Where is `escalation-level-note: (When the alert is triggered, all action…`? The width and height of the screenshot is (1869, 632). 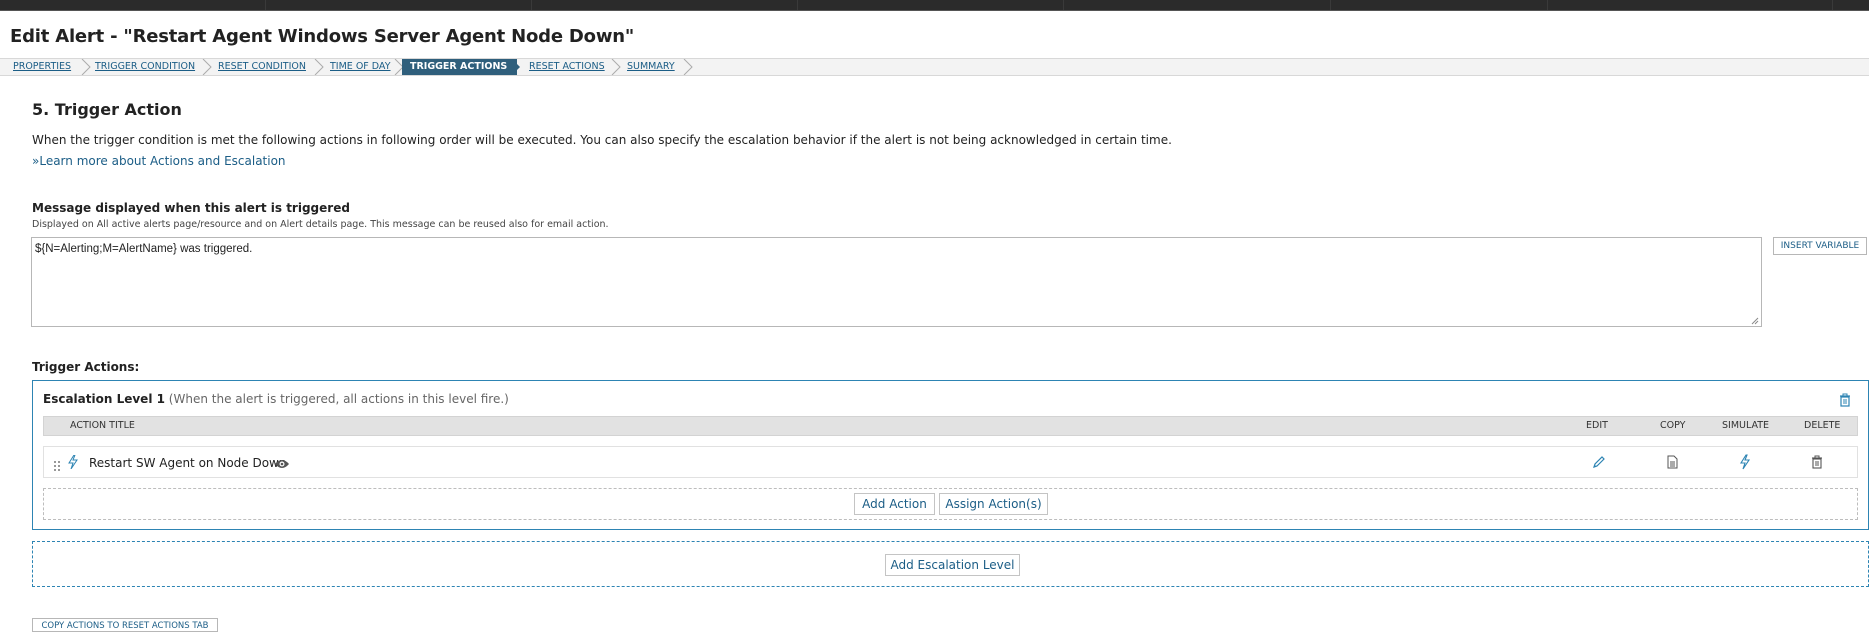 escalation-level-note: (When the alert is triggered, all action… is located at coordinates (338, 399).